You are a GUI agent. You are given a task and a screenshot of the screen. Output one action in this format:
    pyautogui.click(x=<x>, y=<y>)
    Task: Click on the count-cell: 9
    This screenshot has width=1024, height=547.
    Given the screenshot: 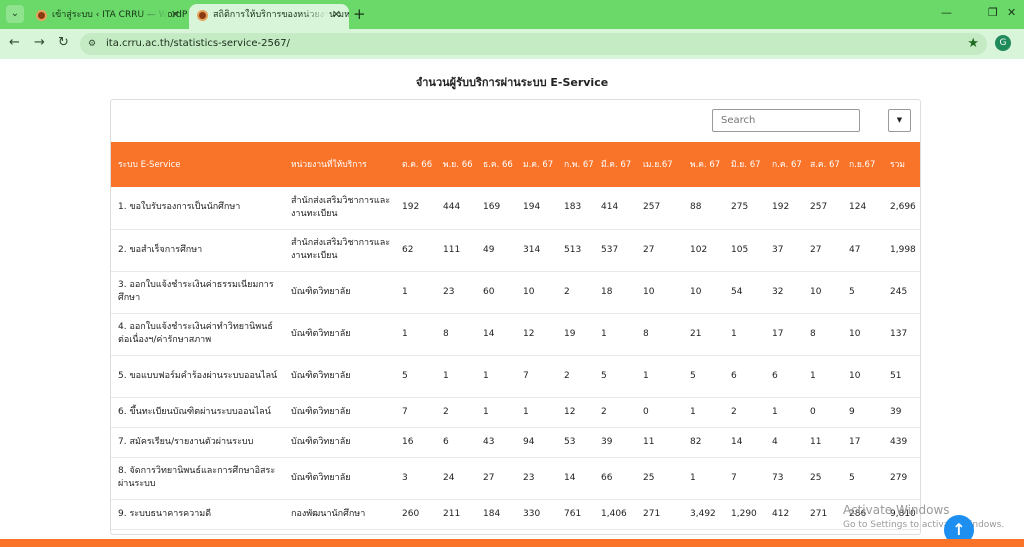 What is the action you would take?
    pyautogui.click(x=862, y=412)
    